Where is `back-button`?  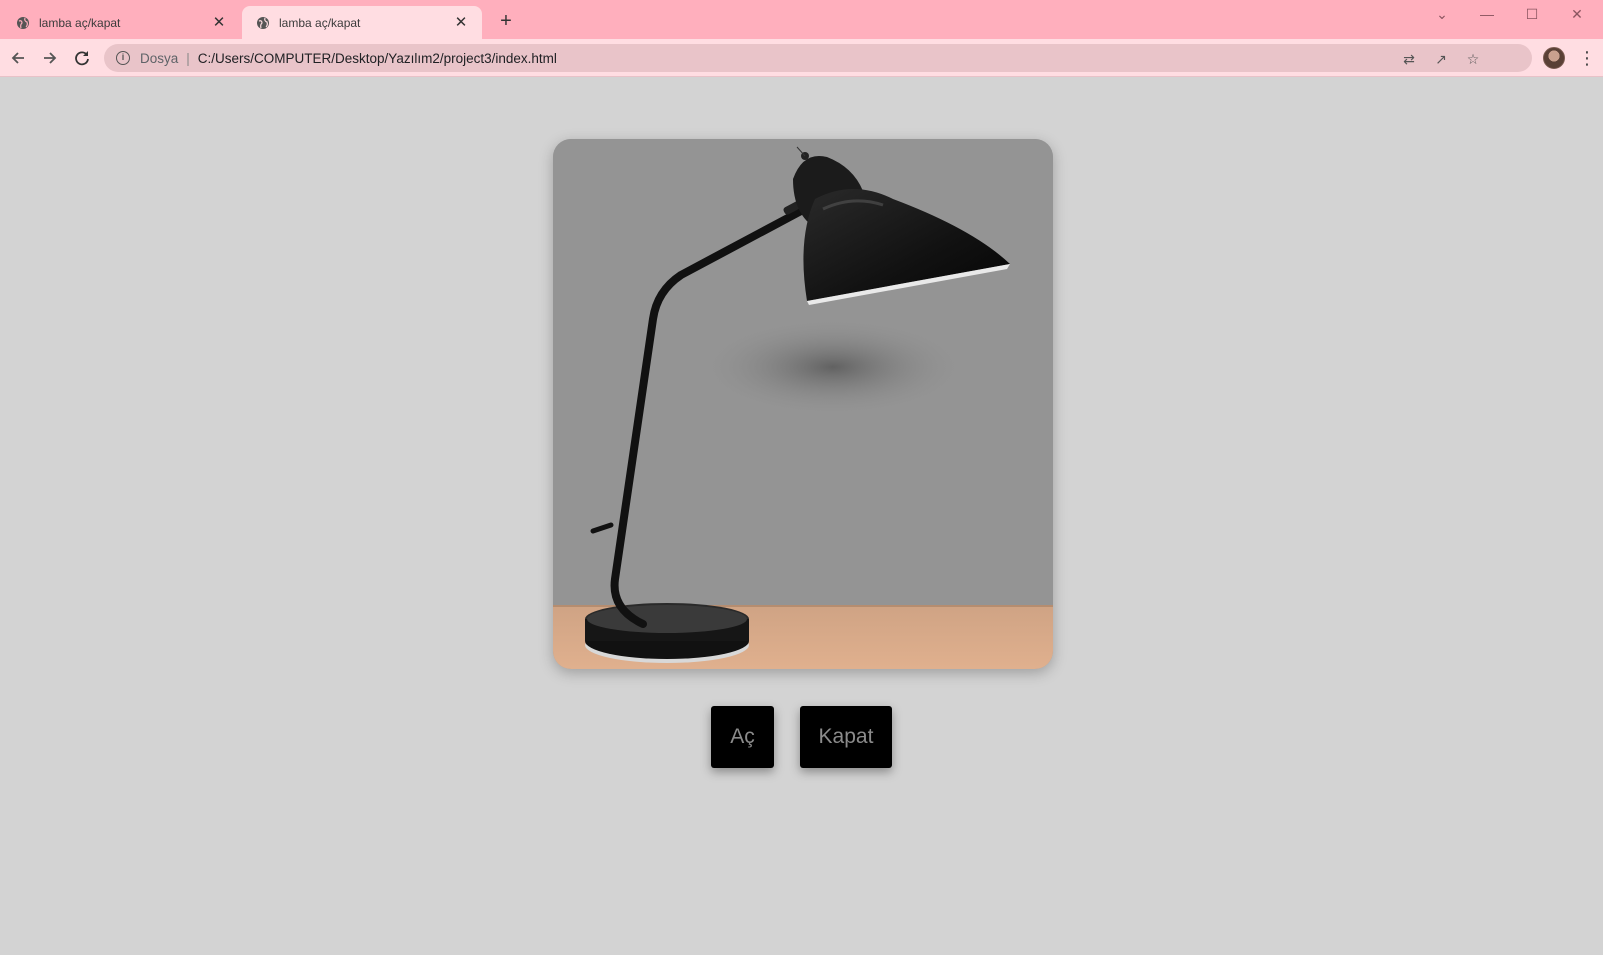 back-button is located at coordinates (18, 58).